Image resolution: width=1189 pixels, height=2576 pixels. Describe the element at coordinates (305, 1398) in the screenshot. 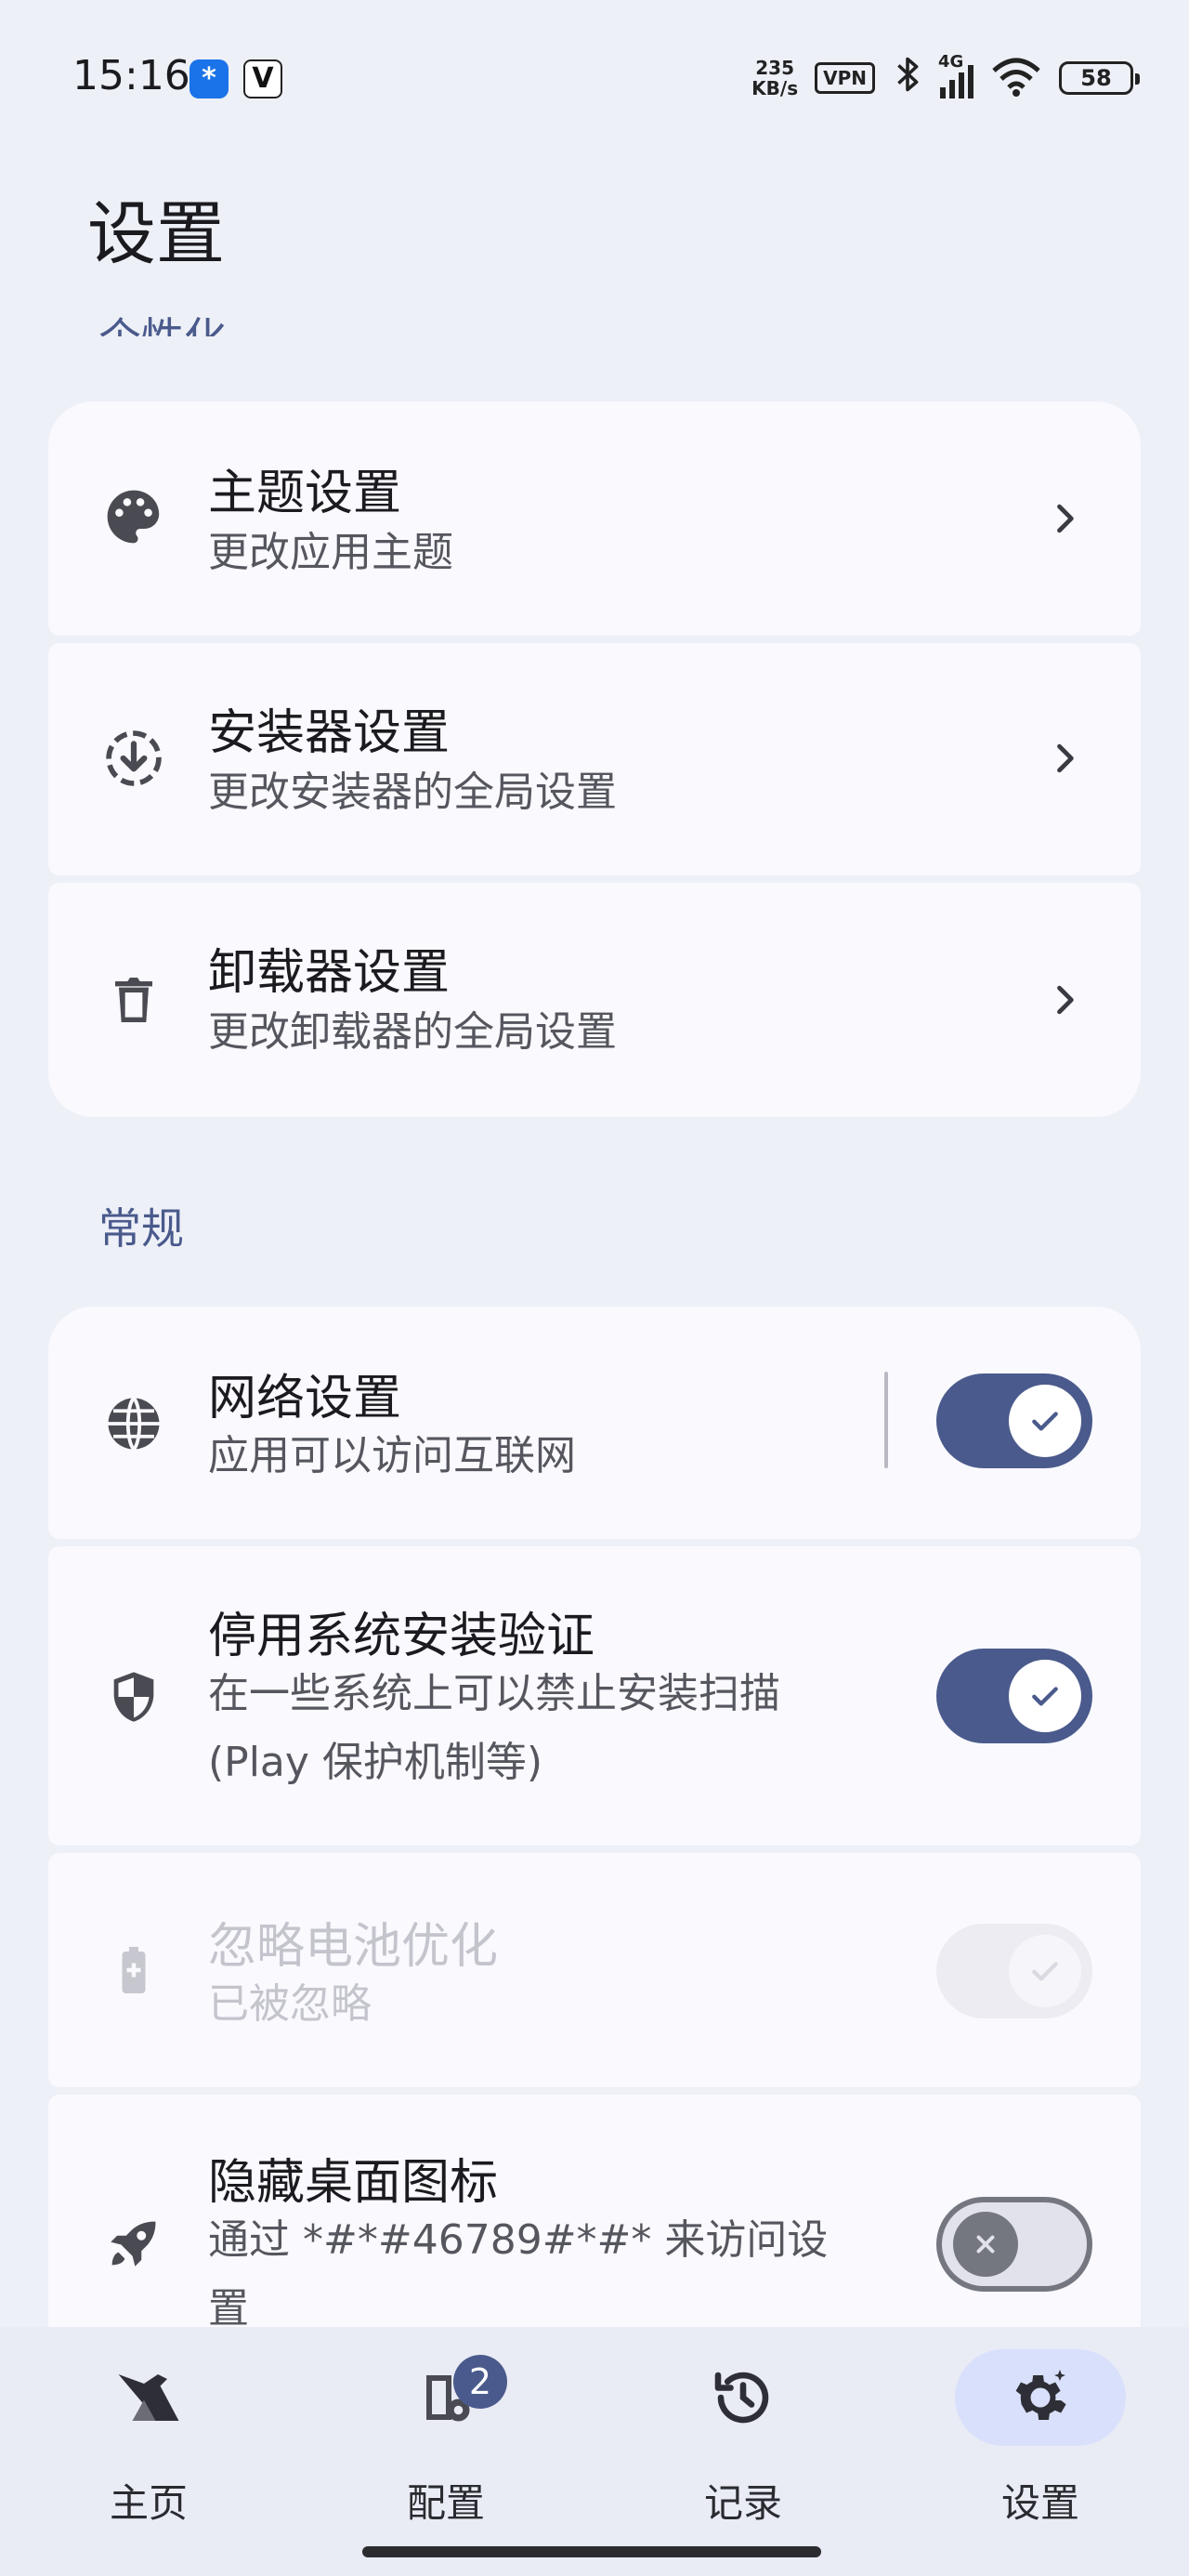

I see `item-title: 网络设置` at that location.